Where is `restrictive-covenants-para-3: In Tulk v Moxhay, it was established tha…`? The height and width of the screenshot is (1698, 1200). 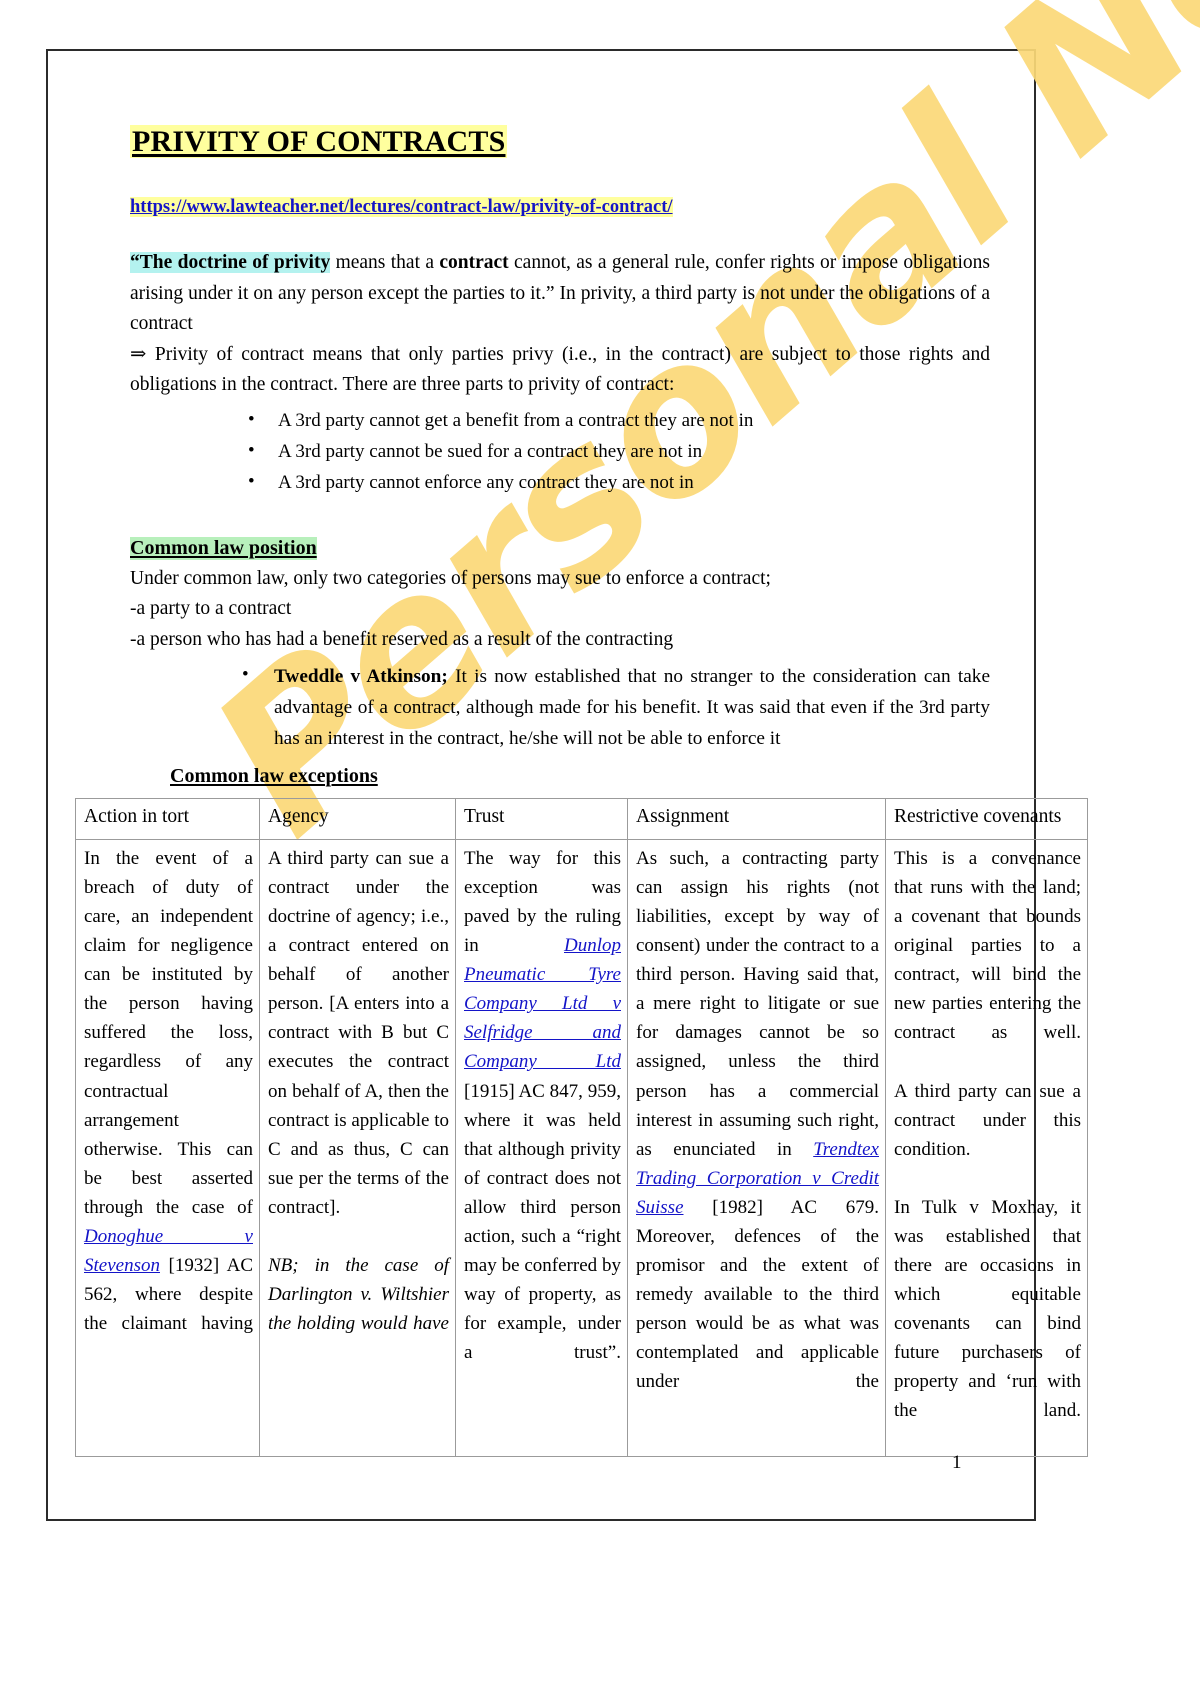
restrictive-covenants-para-3: In Tulk v Moxhay, it was established tha… is located at coordinates (987, 1309).